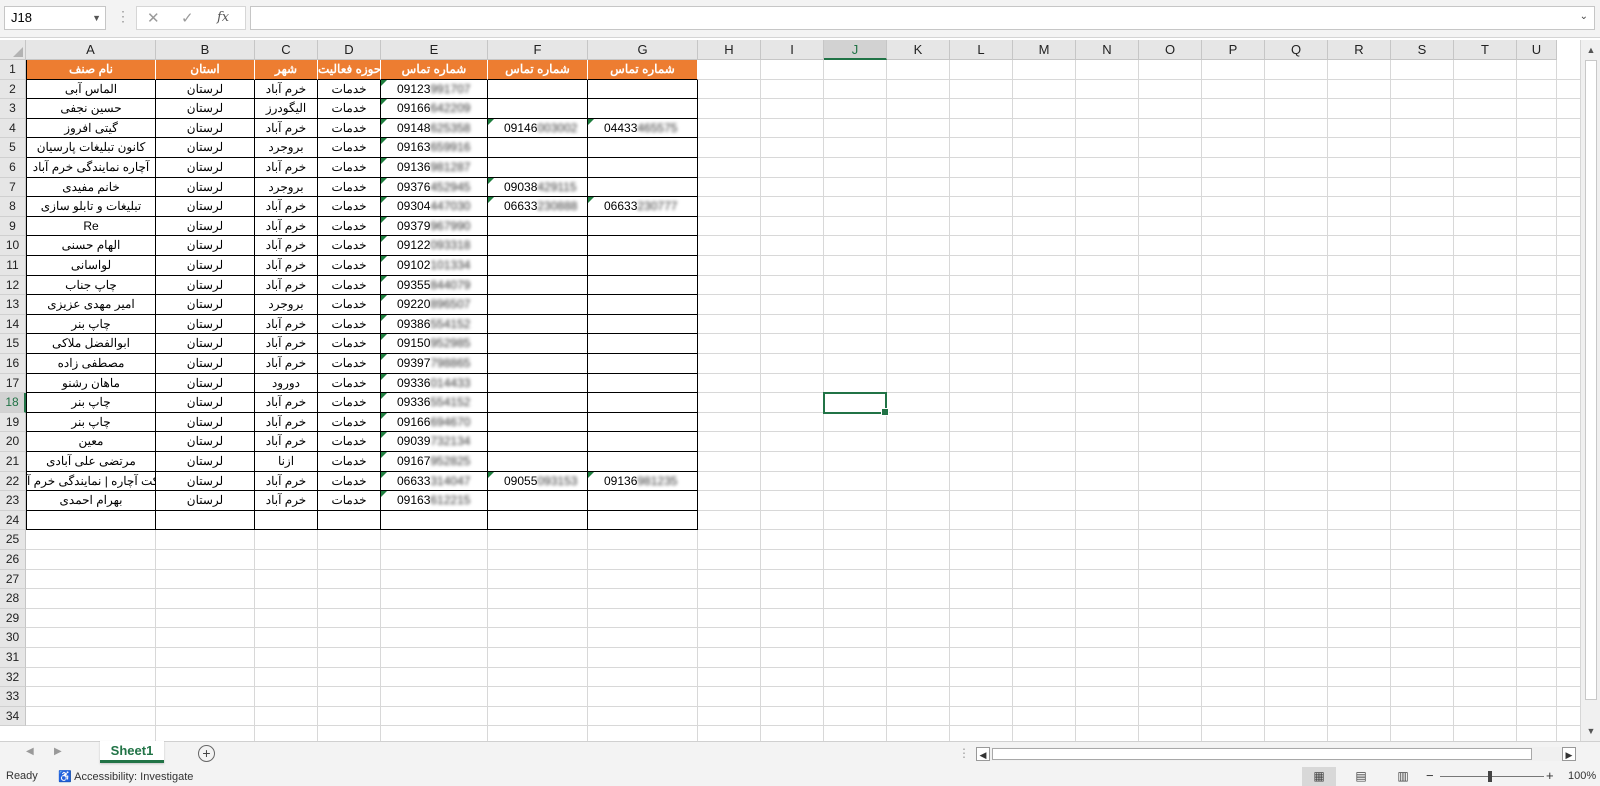 The image size is (1600, 786). Describe the element at coordinates (434, 442) in the screenshot. I see `table-cell: 09039732134` at that location.